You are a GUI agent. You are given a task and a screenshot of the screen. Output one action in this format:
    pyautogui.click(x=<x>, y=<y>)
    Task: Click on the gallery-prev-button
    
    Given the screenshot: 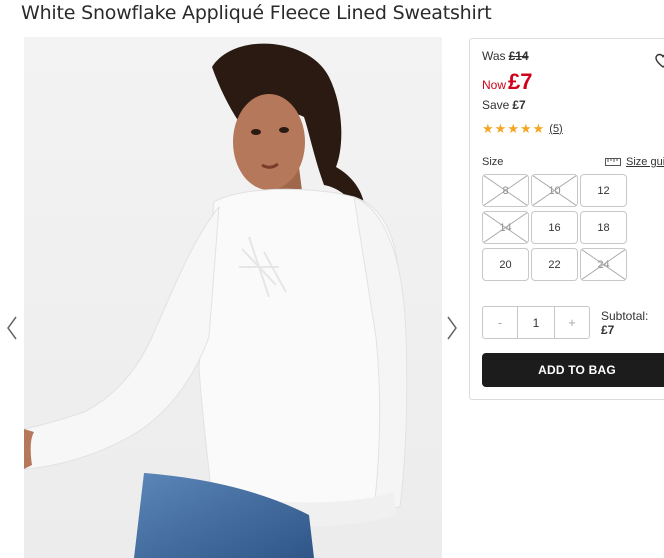 What is the action you would take?
    pyautogui.click(x=12, y=328)
    